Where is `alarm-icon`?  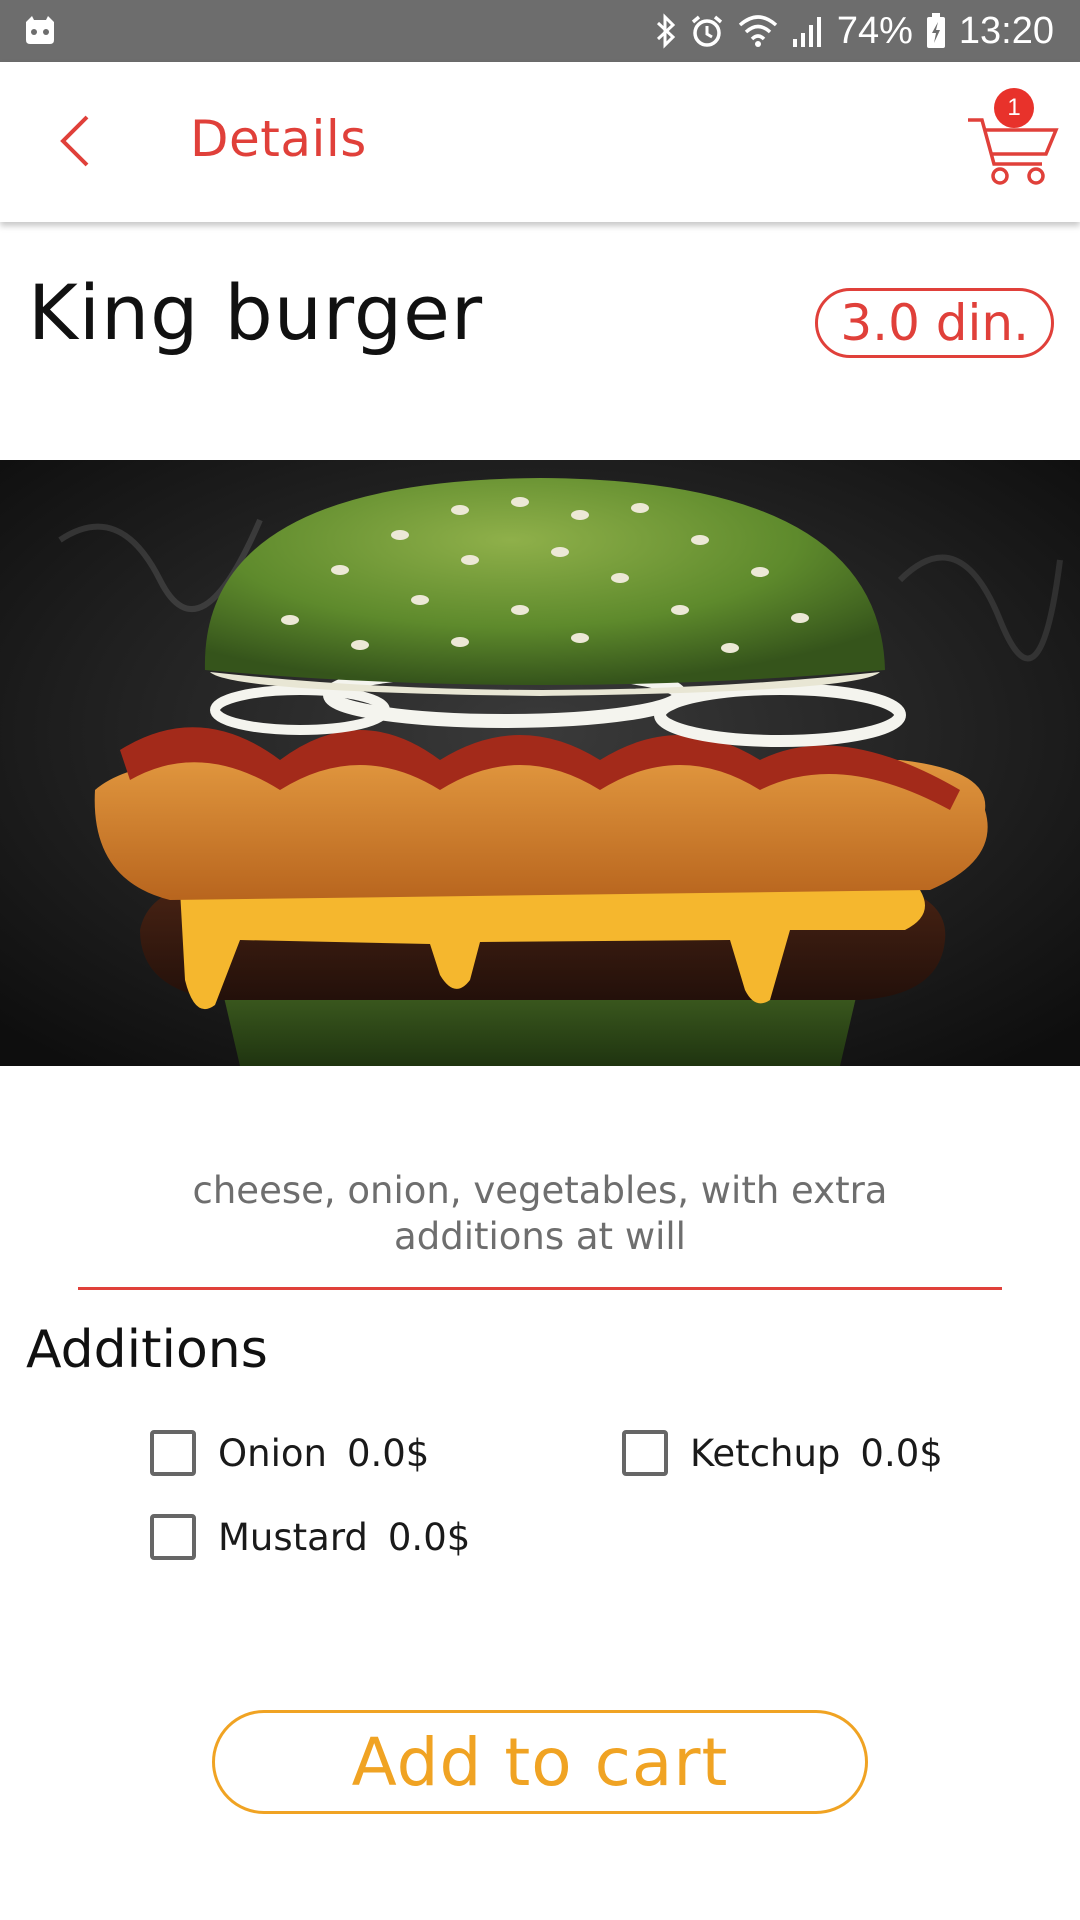
alarm-icon is located at coordinates (706, 31).